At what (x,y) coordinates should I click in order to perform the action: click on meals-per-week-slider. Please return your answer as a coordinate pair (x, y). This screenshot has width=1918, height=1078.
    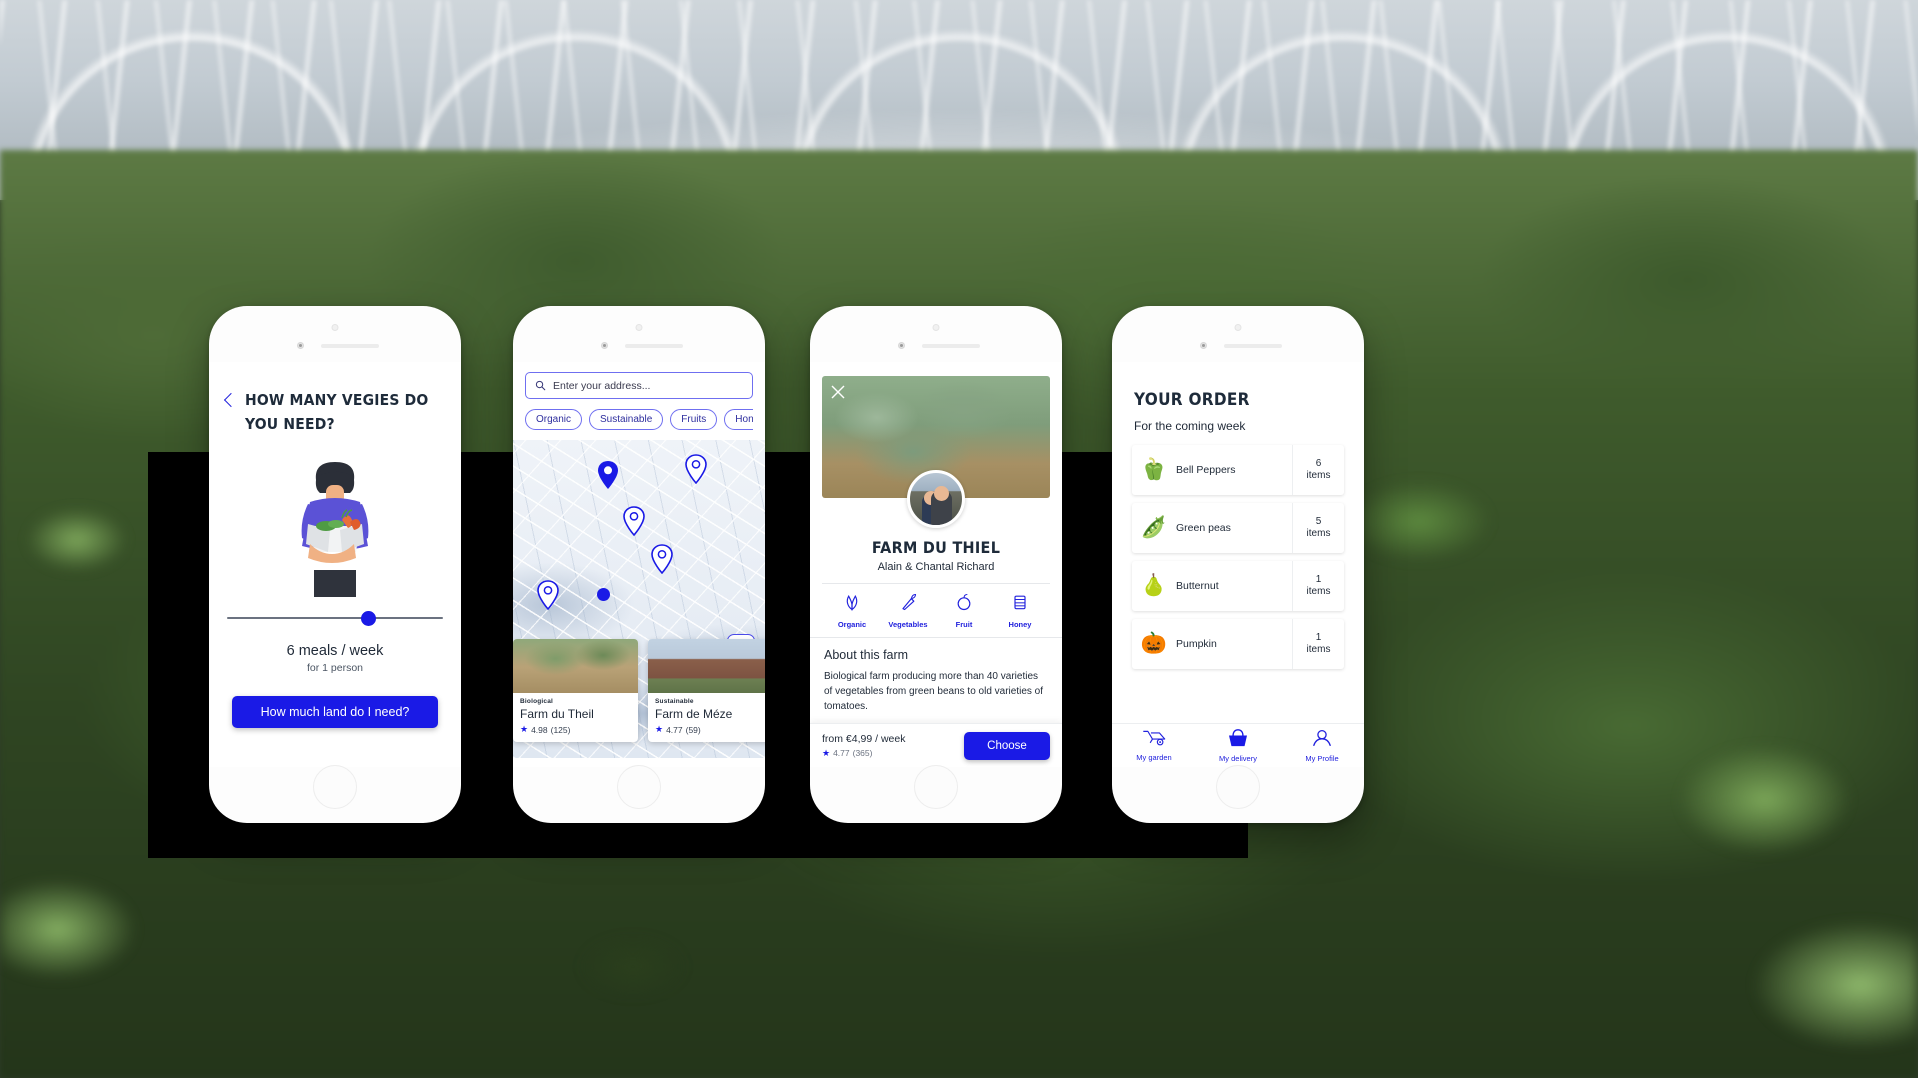
    Looking at the image, I should click on (335, 618).